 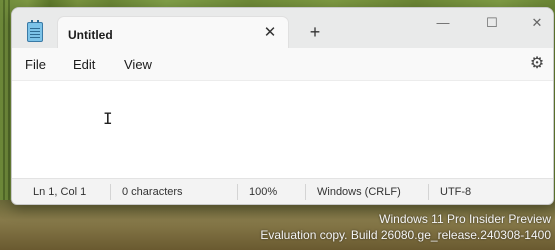 I want to click on text-cursor-icon: I, so click(x=108, y=118).